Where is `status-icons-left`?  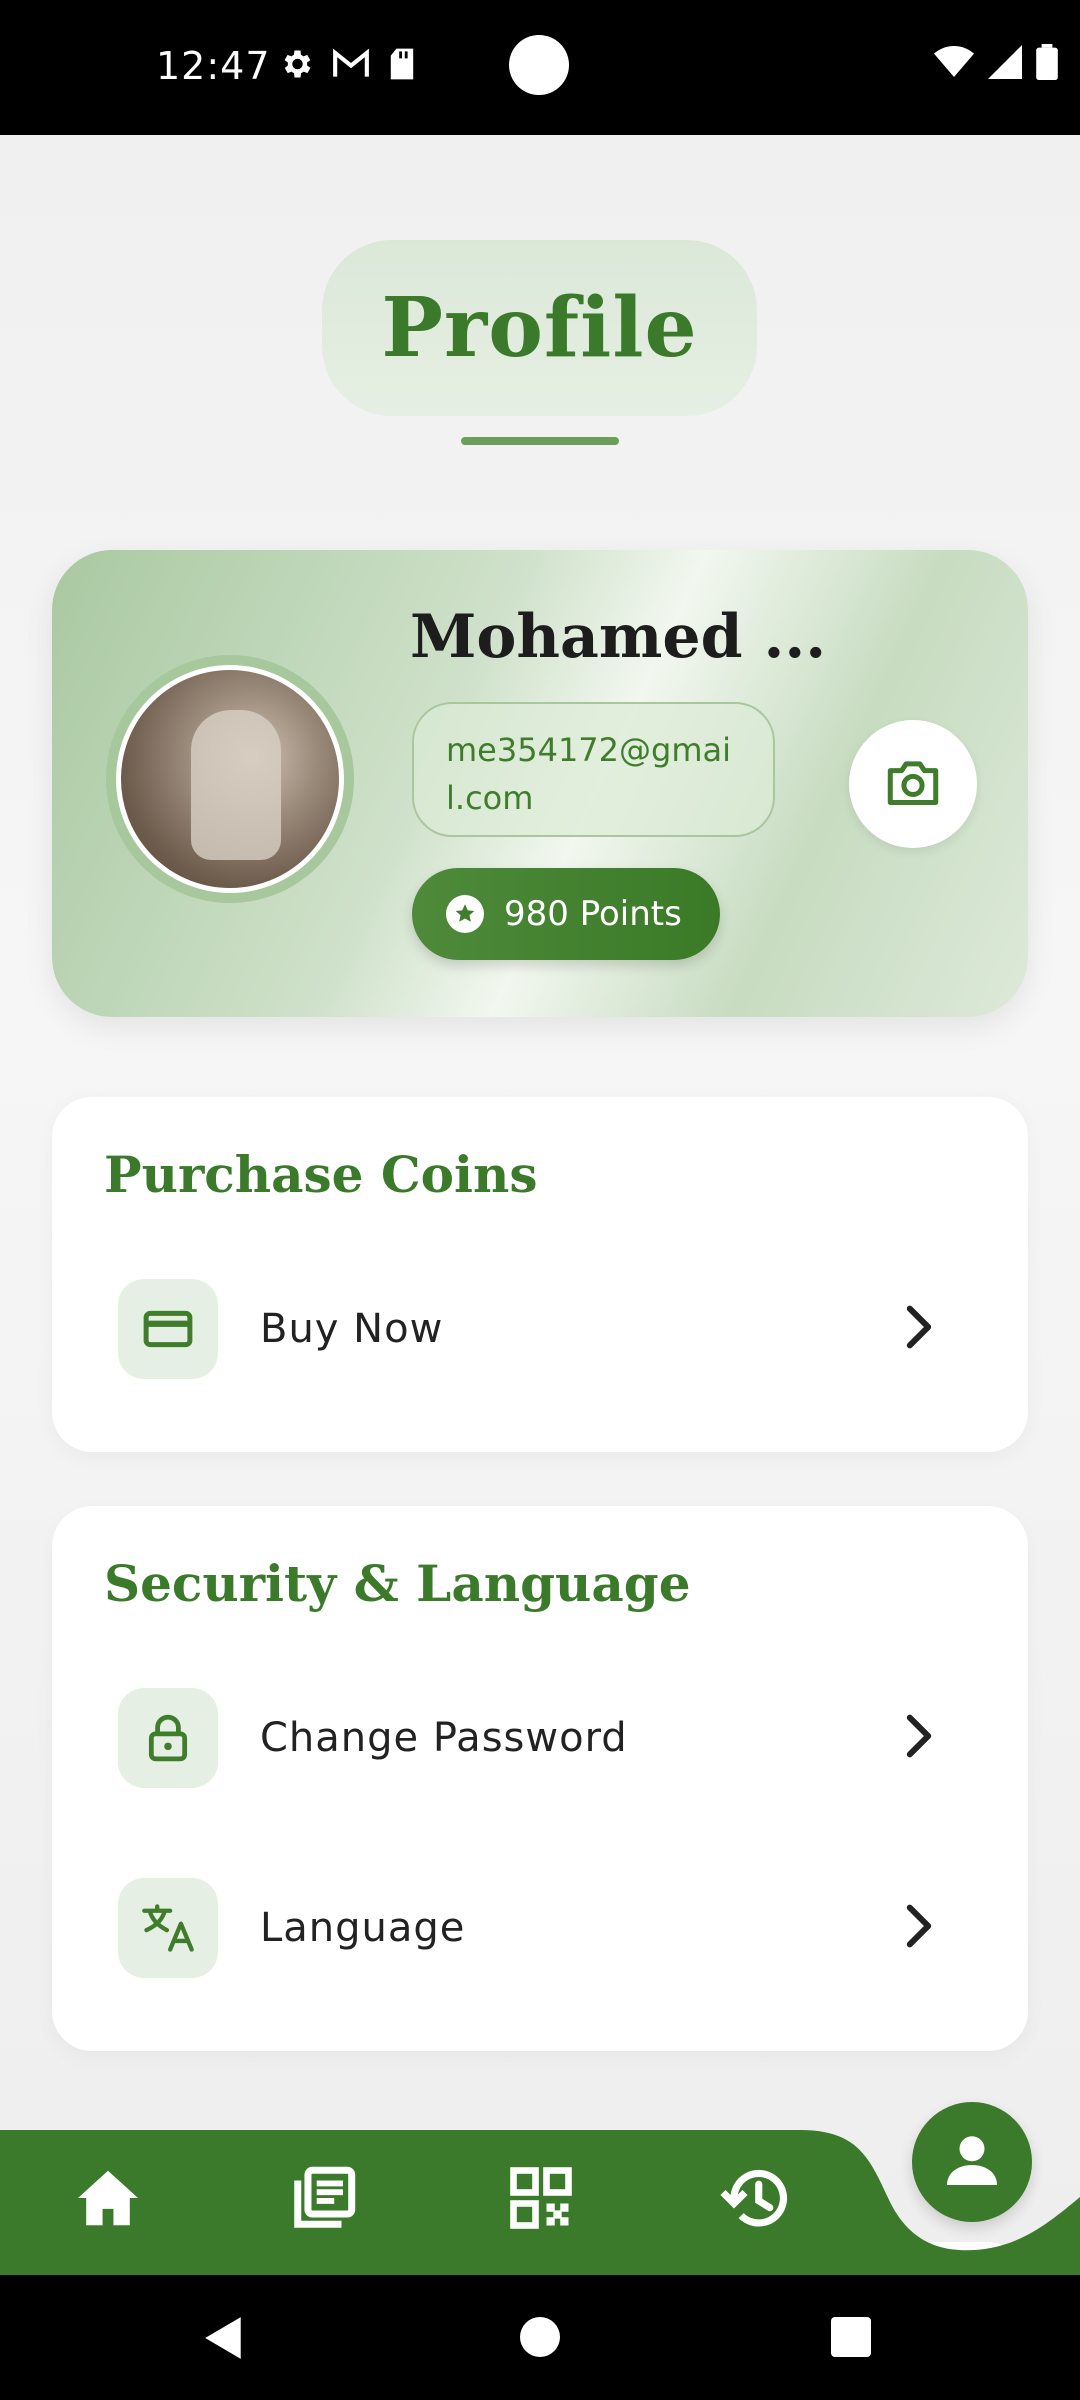 status-icons-left is located at coordinates (347, 66).